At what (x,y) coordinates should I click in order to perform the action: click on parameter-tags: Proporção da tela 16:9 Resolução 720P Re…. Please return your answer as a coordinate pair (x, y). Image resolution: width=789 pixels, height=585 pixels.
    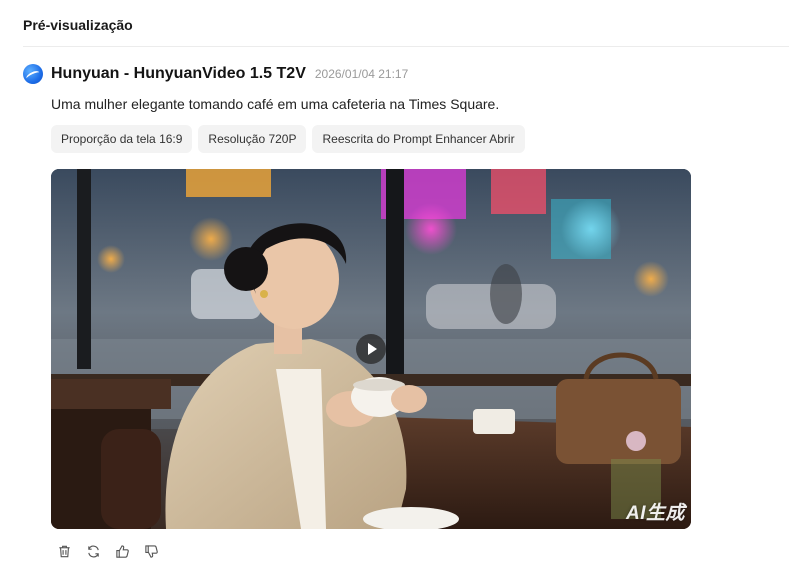
    Looking at the image, I should click on (288, 139).